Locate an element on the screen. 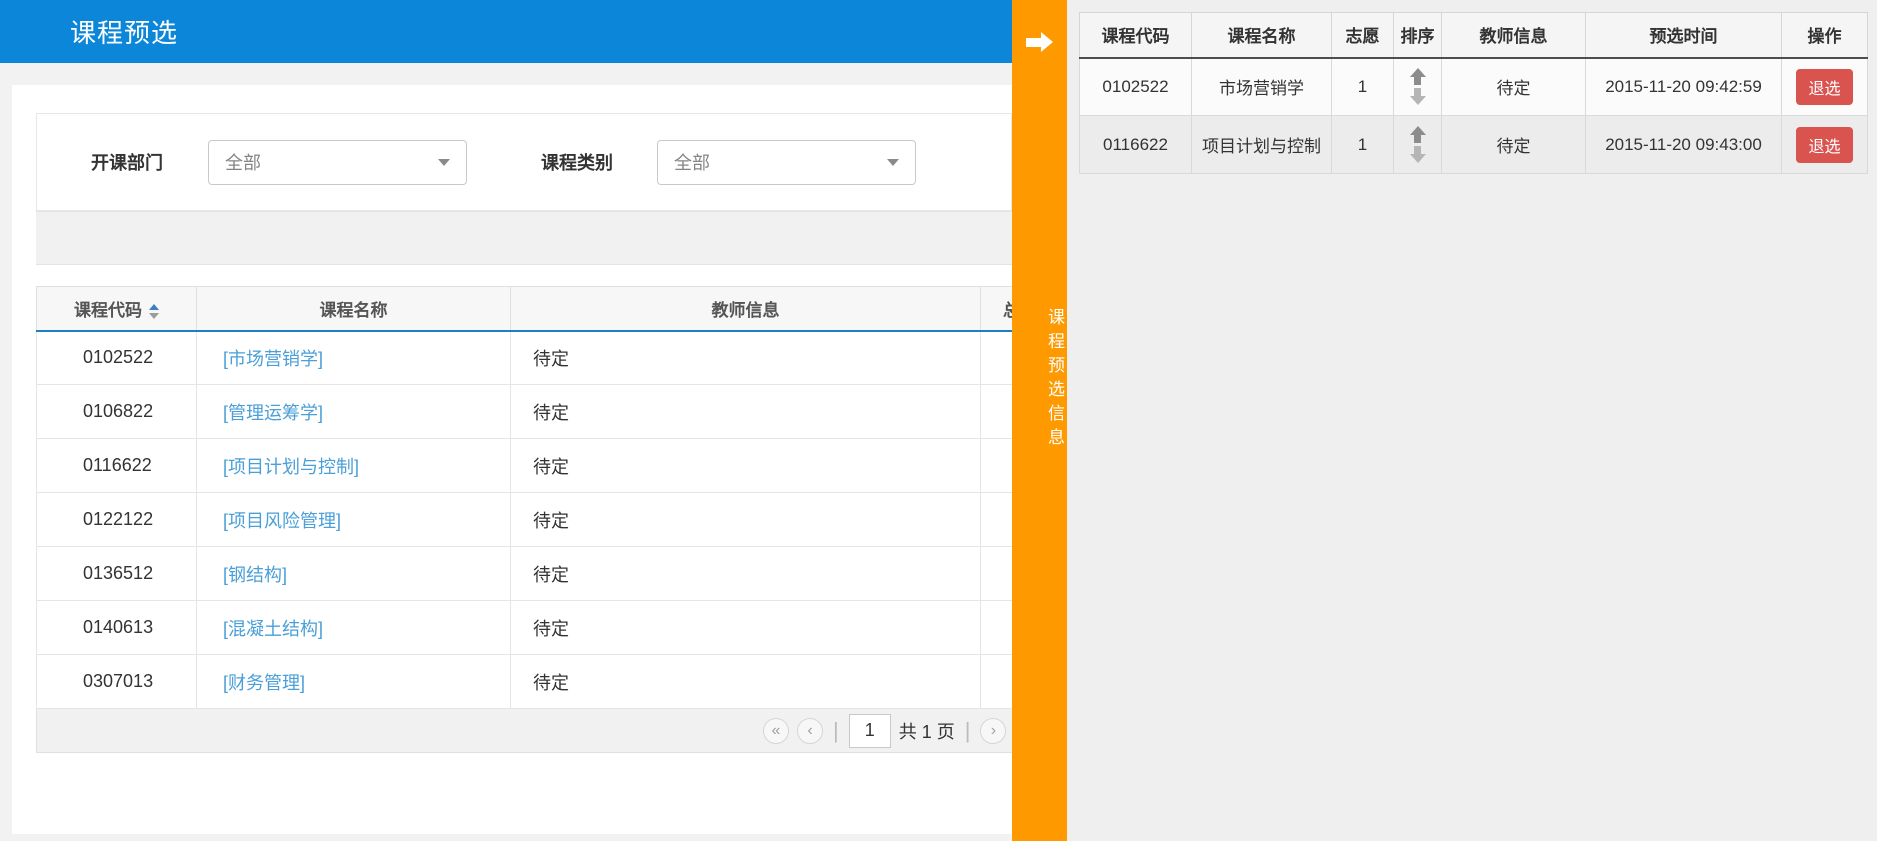  department-label: 开课部门 is located at coordinates (127, 163).